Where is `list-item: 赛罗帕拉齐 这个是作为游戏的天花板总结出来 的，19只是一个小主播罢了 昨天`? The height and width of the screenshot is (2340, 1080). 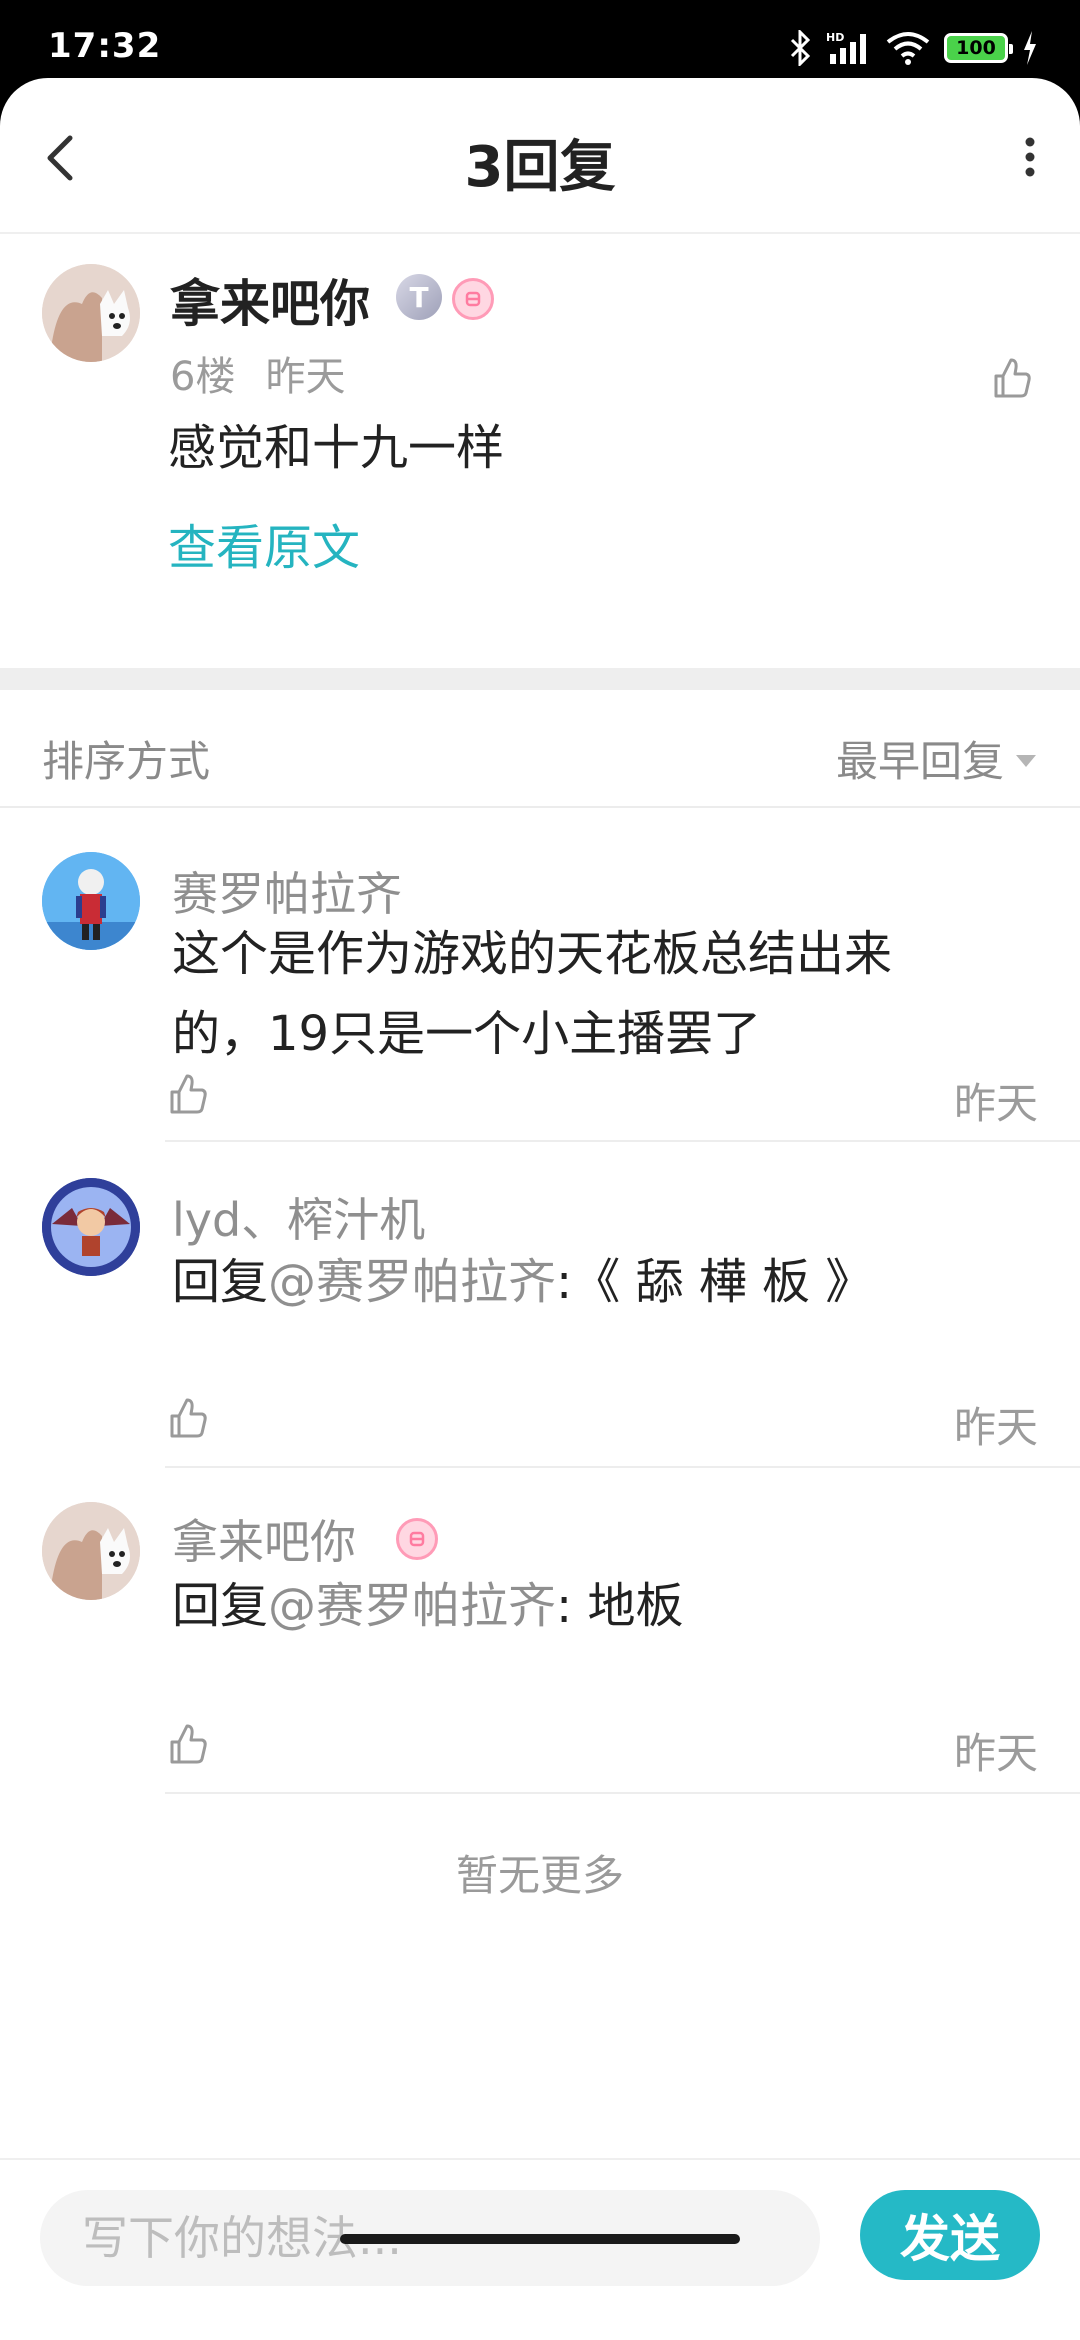
list-item: 赛罗帕拉齐 这个是作为游戏的天花板总结出来 的，19只是一个小主播罢了 昨天 is located at coordinates (540, 976).